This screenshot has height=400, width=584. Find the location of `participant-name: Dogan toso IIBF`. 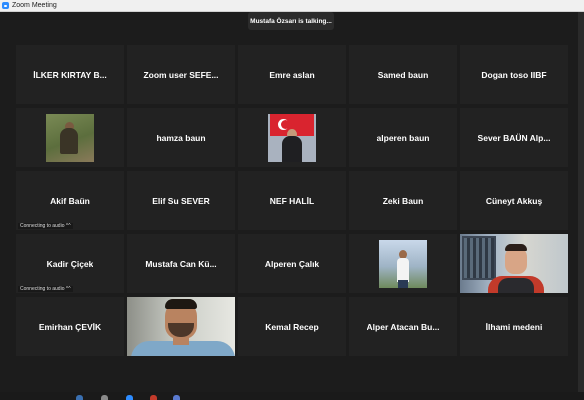

participant-name: Dogan toso IIBF is located at coordinates (514, 74).